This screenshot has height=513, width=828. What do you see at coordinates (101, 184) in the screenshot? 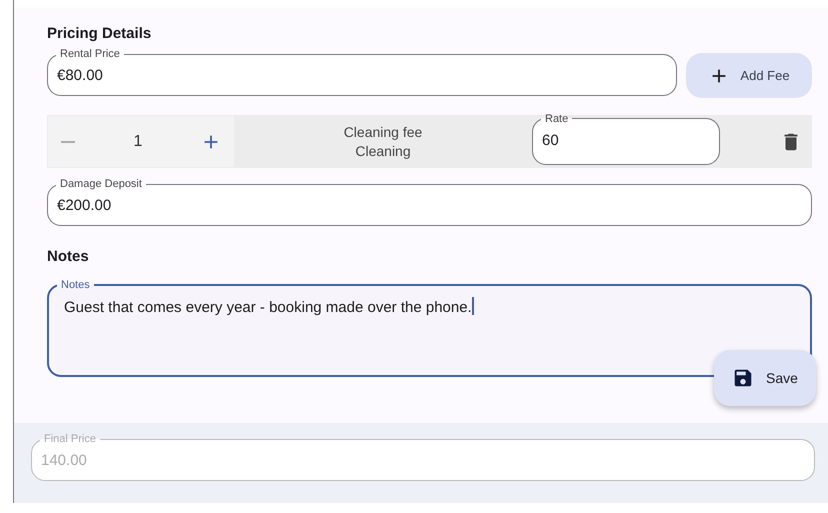
I see `field-label: Damage Deposit` at bounding box center [101, 184].